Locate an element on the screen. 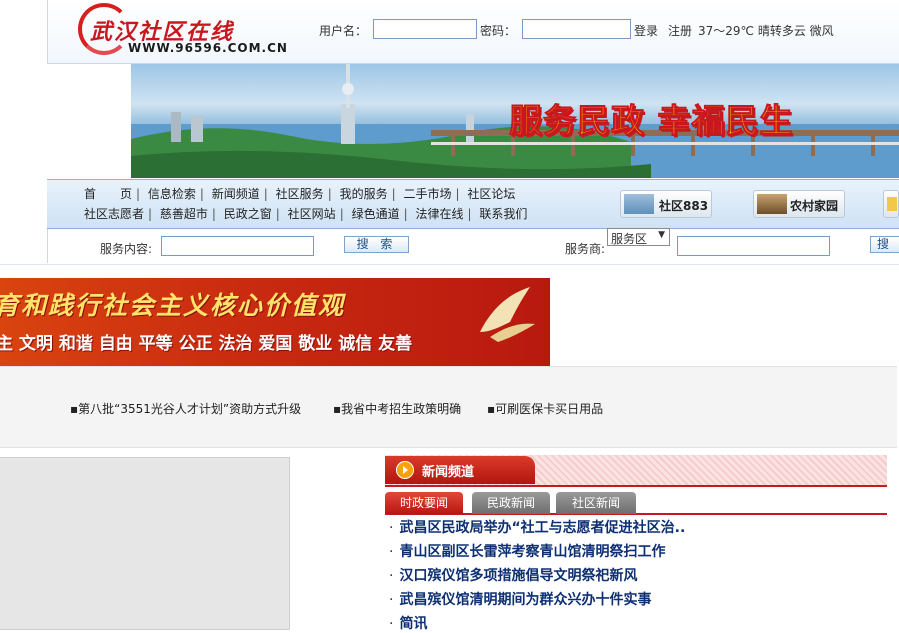 This screenshot has height=633, width=899. password-label: 密码： is located at coordinates (498, 31).